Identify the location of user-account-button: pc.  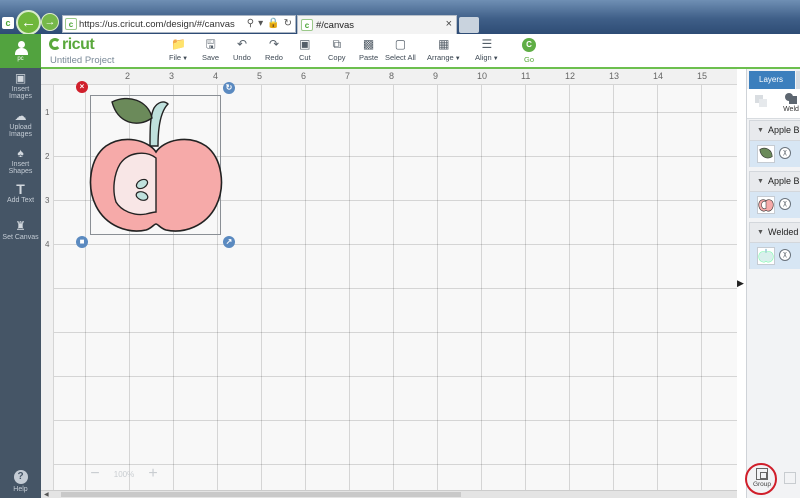
(20, 51).